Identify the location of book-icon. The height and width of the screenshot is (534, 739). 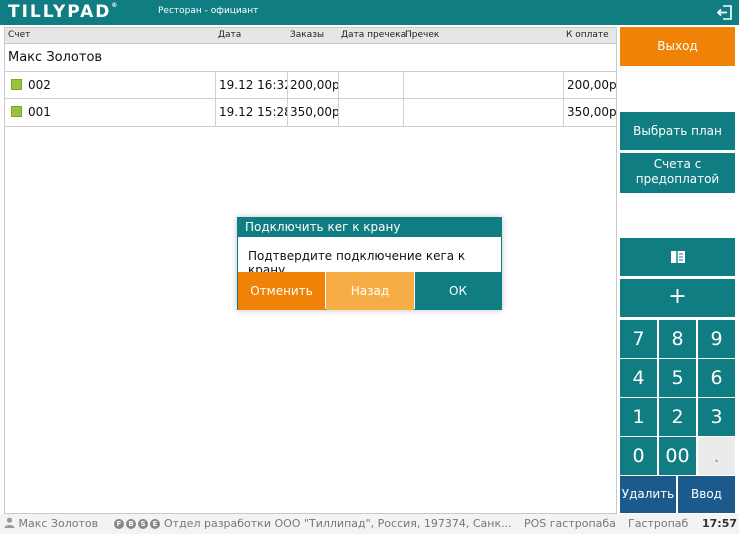
(677, 257).